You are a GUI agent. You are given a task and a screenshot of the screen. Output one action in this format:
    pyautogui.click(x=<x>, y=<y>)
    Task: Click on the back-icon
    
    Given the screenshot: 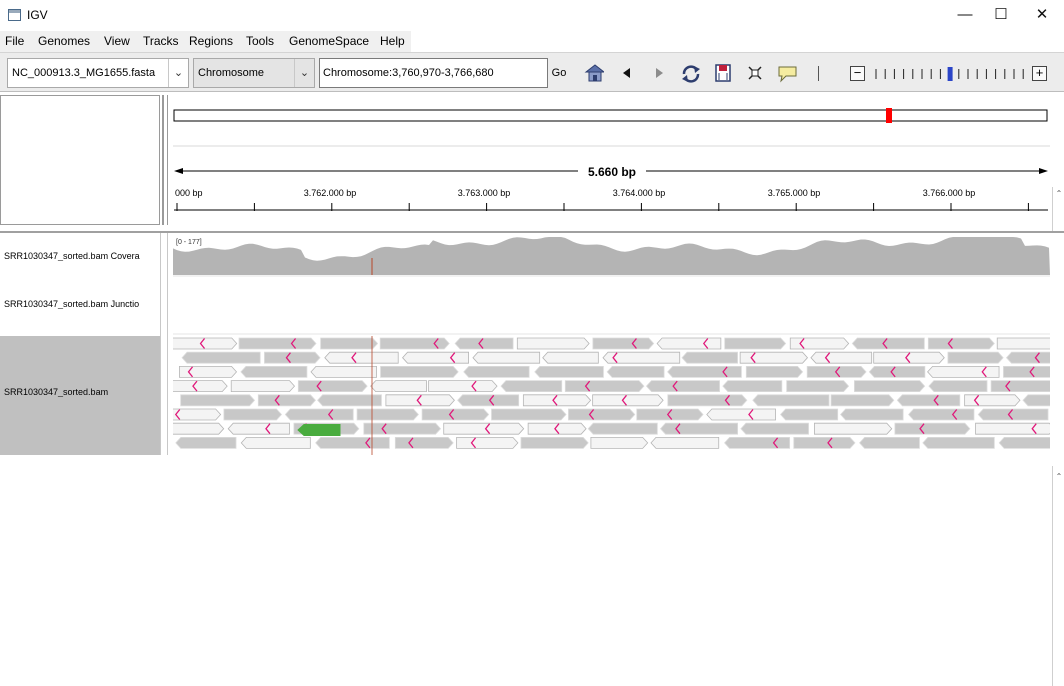 What is the action you would take?
    pyautogui.click(x=630, y=74)
    